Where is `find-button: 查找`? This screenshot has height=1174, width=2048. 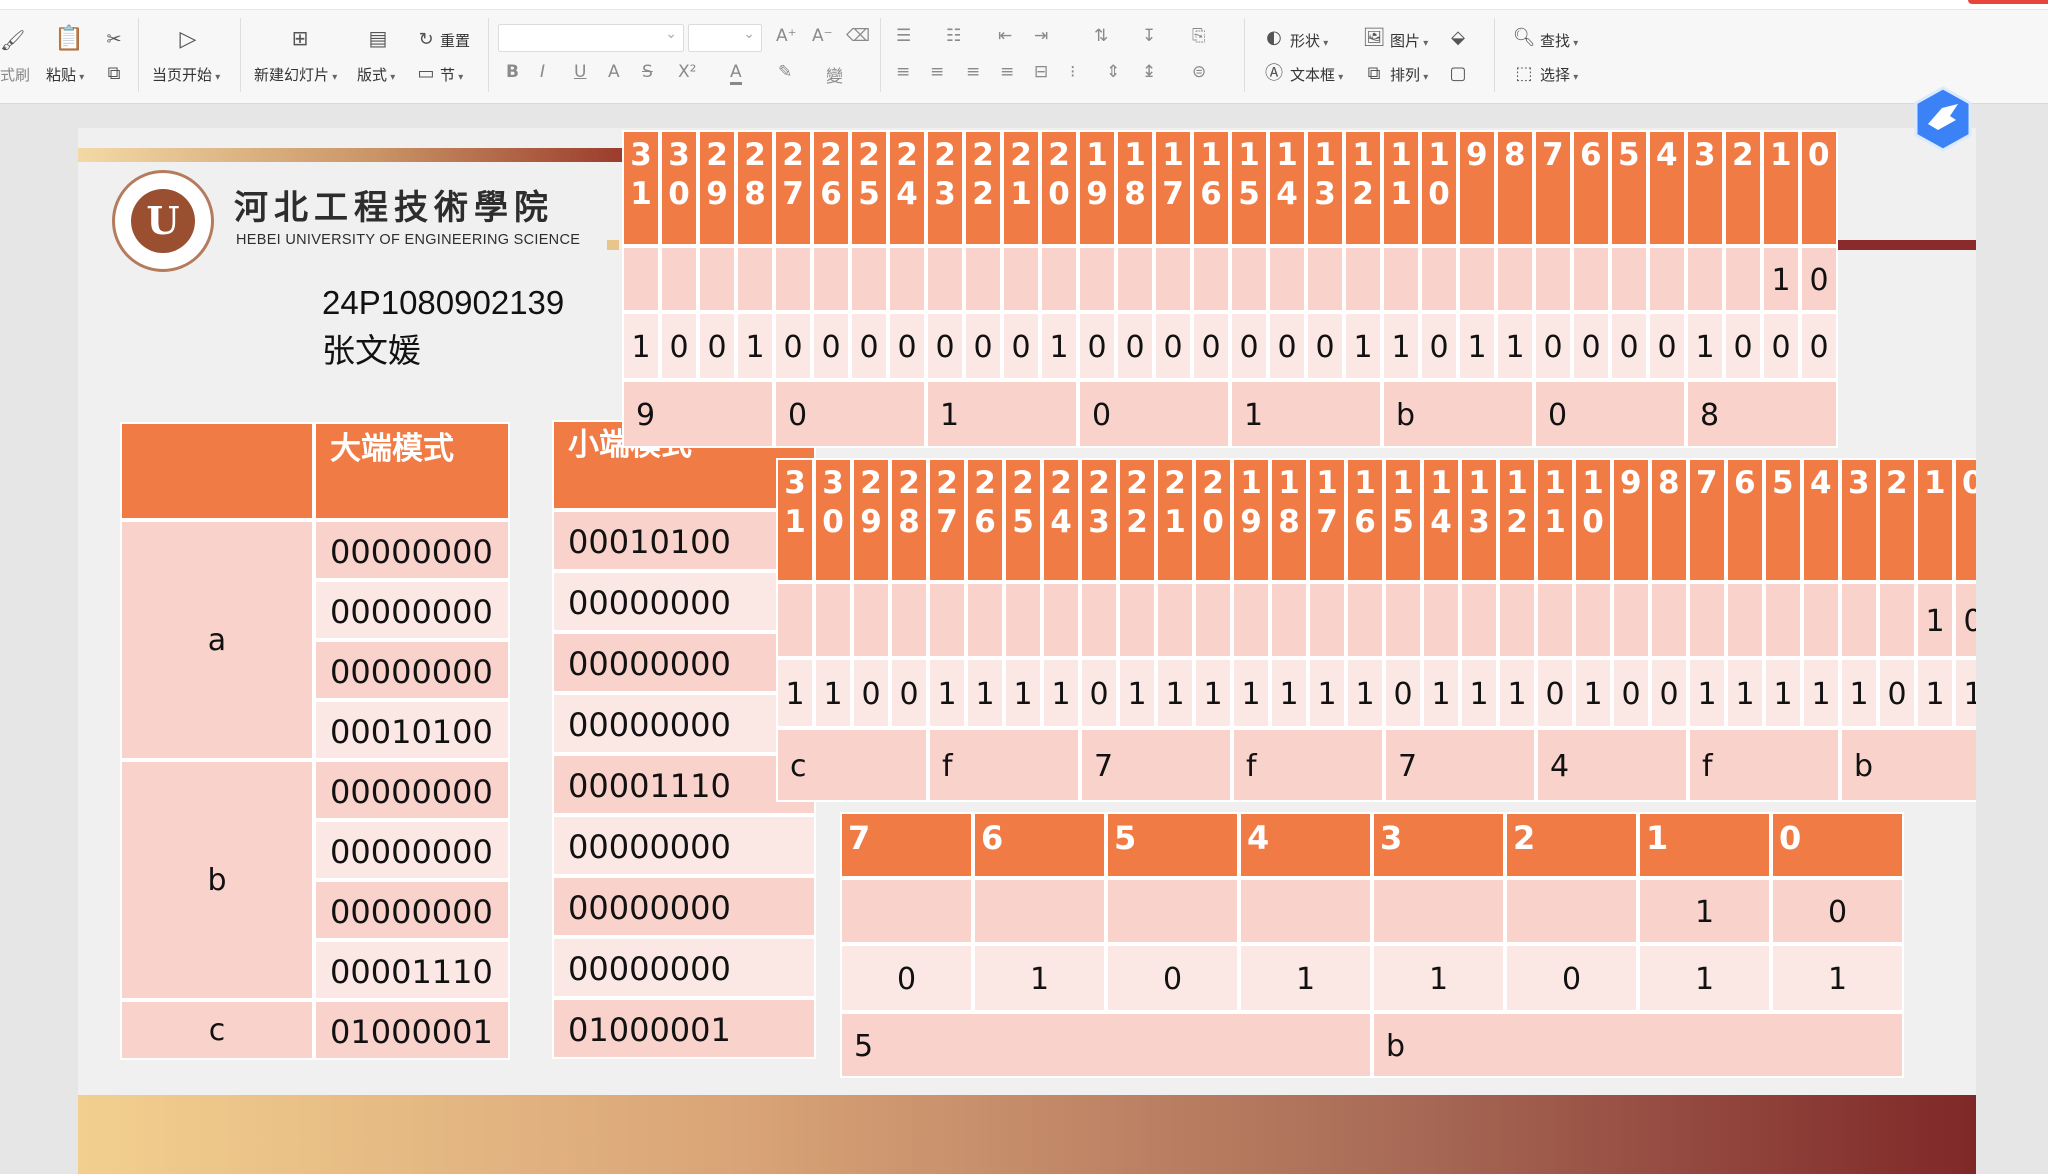
find-button: 查找 is located at coordinates (1559, 40).